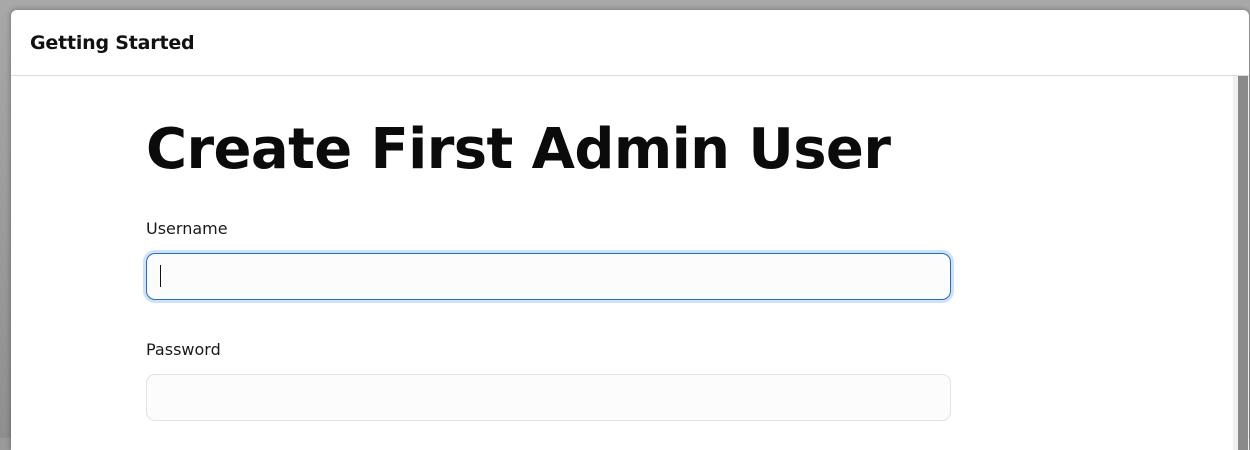 This screenshot has width=1250, height=450. What do you see at coordinates (112, 42) in the screenshot?
I see `dialog-title: Getting Started` at bounding box center [112, 42].